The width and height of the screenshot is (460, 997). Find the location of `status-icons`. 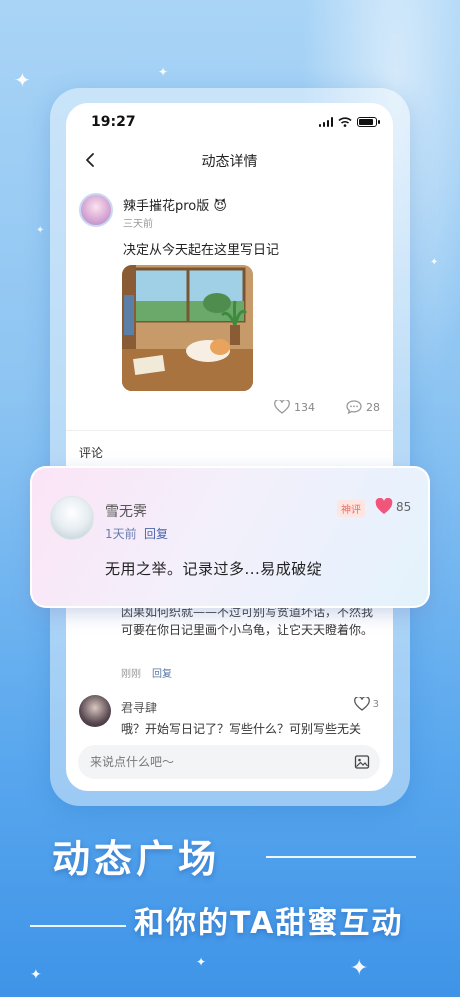

status-icons is located at coordinates (349, 122).